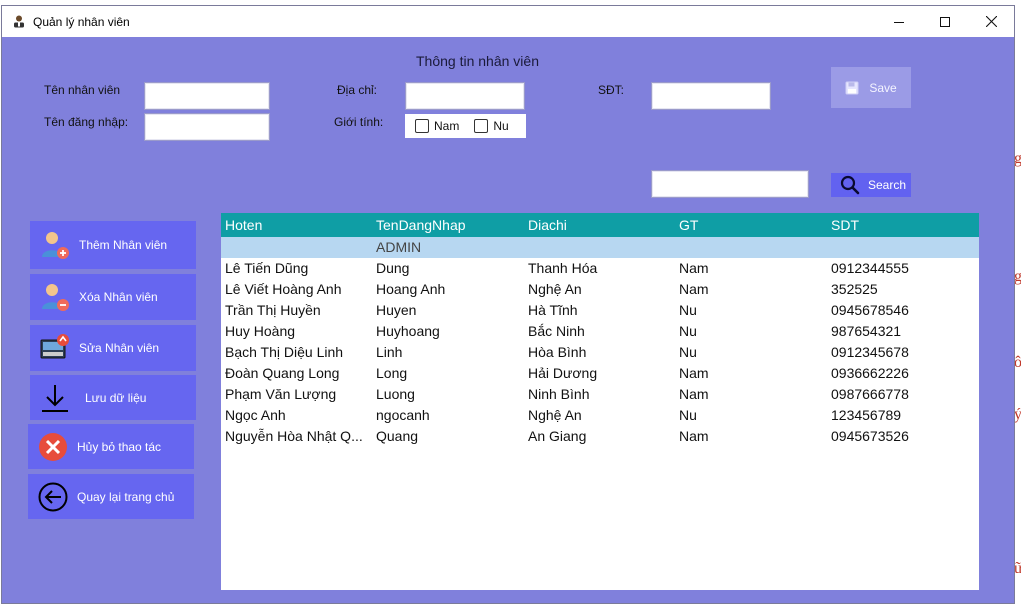 Image resolution: width=1021 pixels, height=606 pixels. What do you see at coordinates (357, 90) in the screenshot?
I see `address-label: Địa chỉ:` at bounding box center [357, 90].